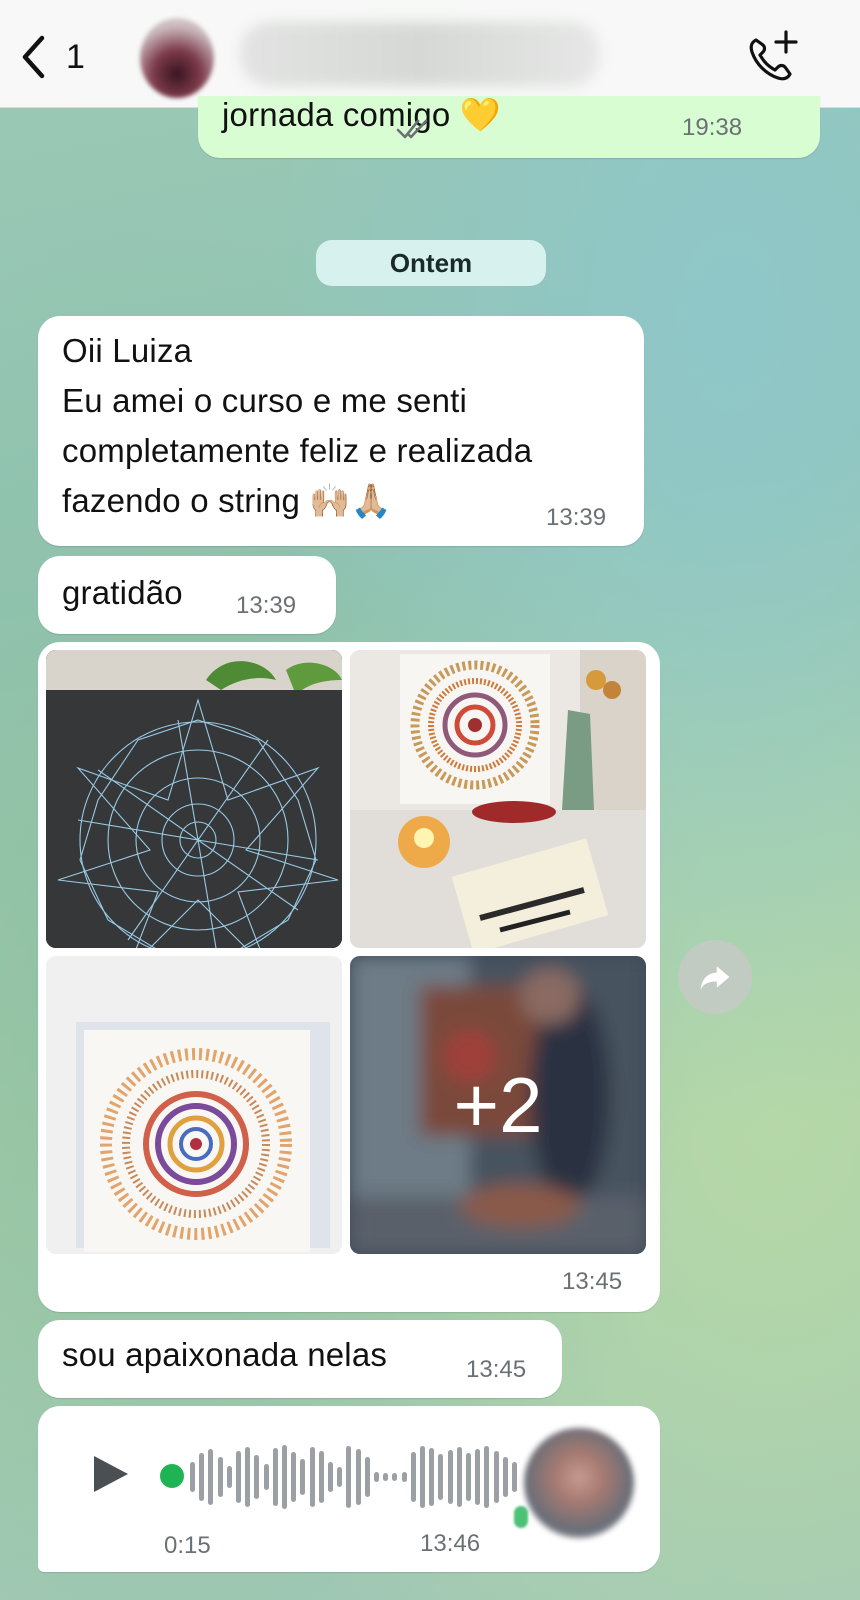 The image size is (860, 1600). I want to click on voice-message: 0:15 13:46, so click(349, 1489).